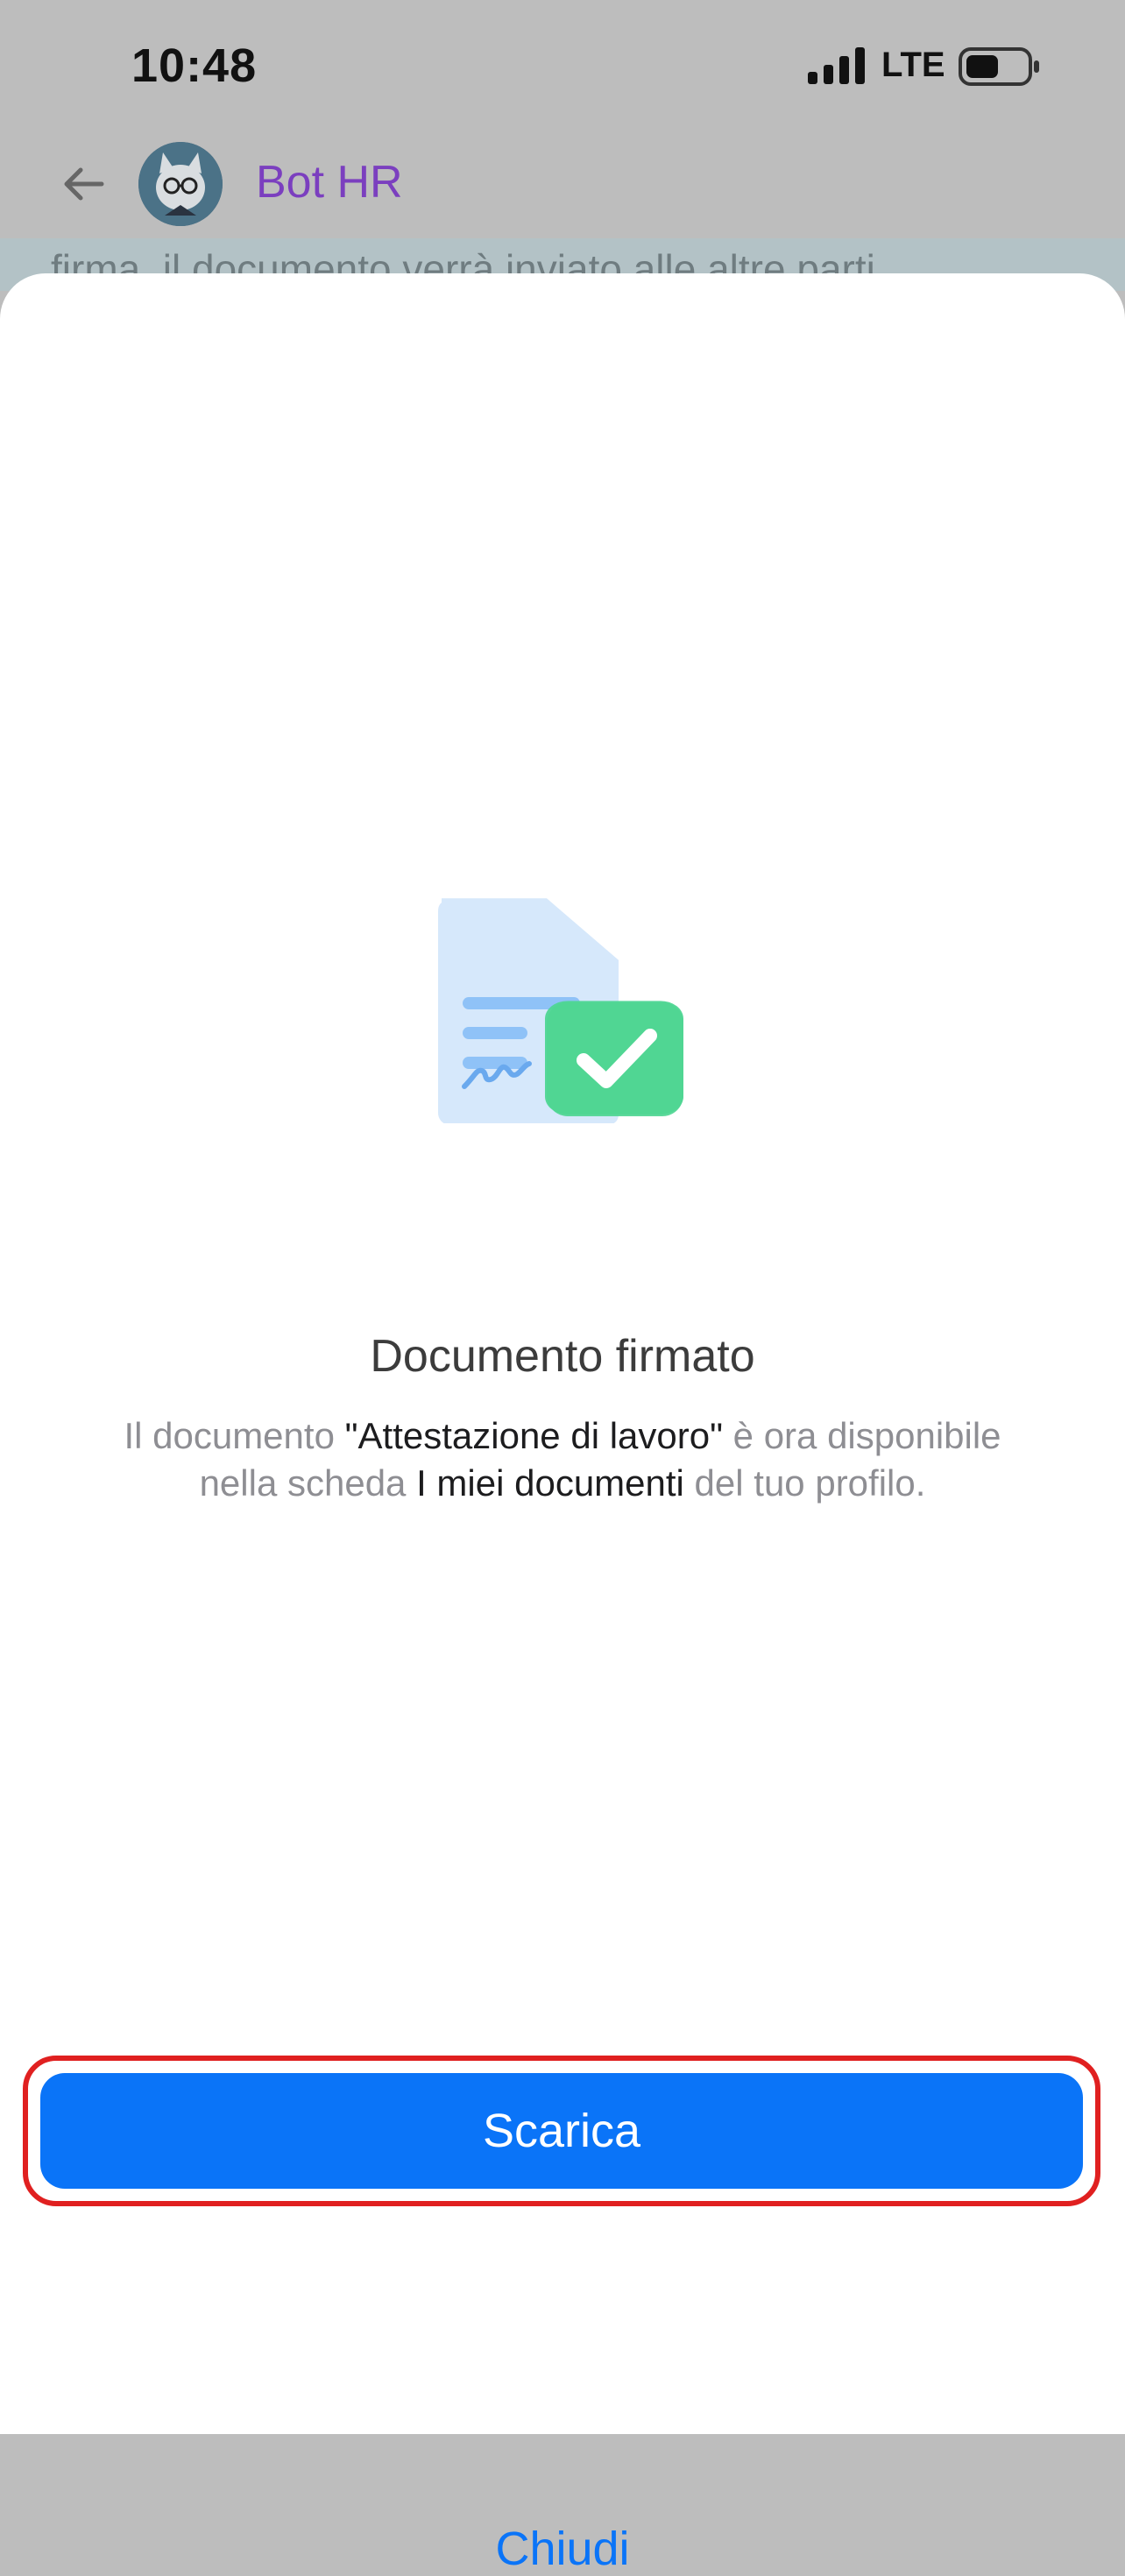 The width and height of the screenshot is (1125, 2576). I want to click on avatar, so click(180, 184).